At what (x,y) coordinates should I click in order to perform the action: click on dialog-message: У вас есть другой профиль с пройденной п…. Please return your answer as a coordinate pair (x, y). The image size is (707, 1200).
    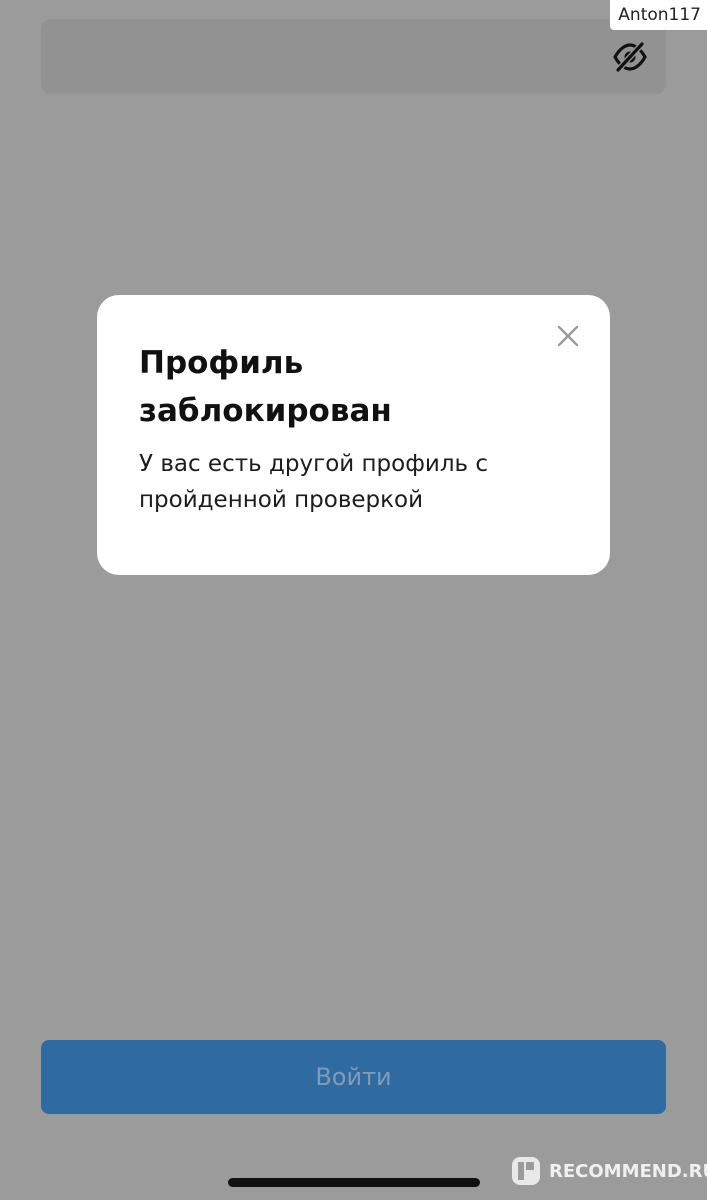
    Looking at the image, I should click on (314, 482).